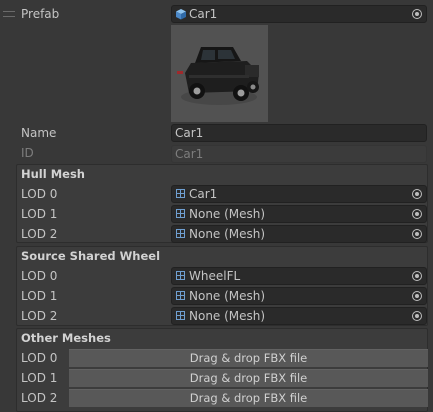 The image size is (433, 412). What do you see at coordinates (299, 316) in the screenshot?
I see `wheel-lod2-field: None (Mesh)` at bounding box center [299, 316].